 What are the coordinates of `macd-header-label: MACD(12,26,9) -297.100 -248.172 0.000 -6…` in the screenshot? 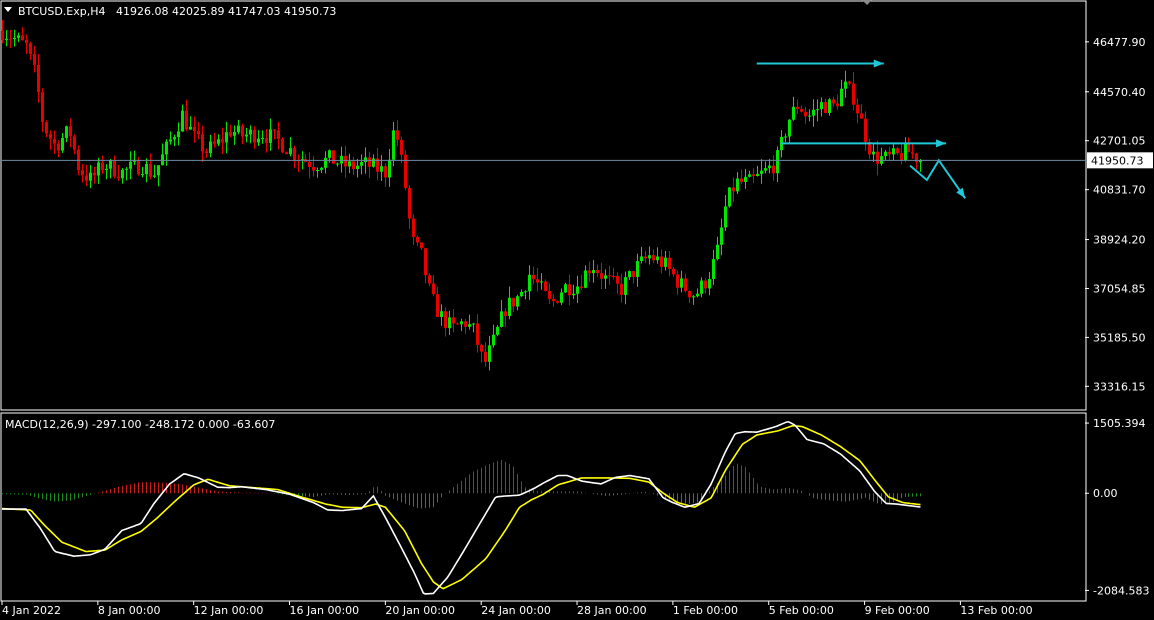 It's located at (140, 424).